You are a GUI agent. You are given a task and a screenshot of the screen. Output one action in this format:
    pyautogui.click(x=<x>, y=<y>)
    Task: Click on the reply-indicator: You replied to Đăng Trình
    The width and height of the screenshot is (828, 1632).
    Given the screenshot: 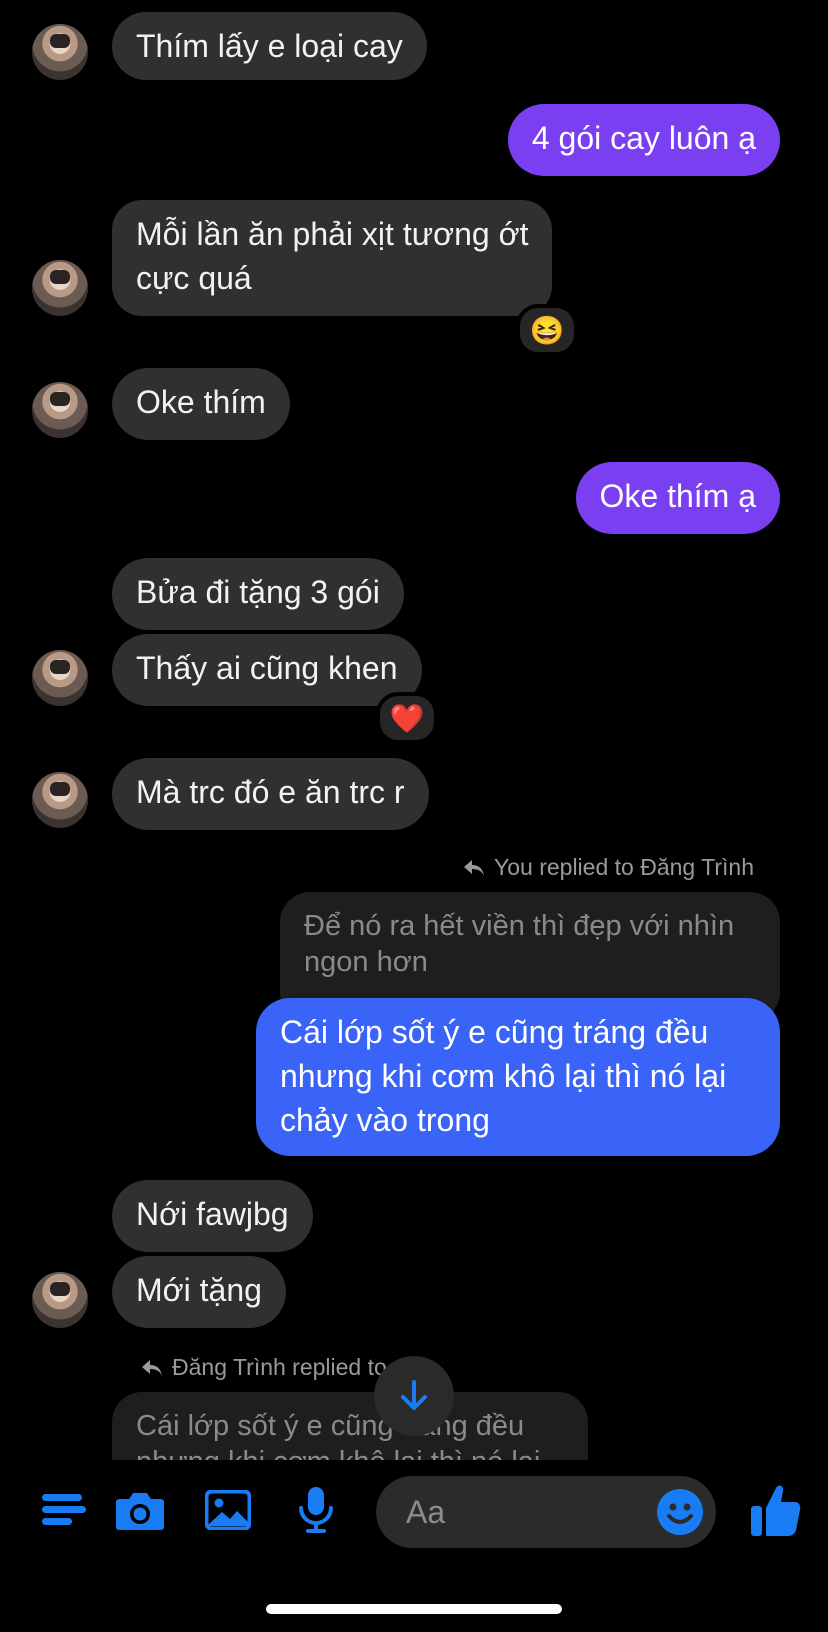 What is the action you would take?
    pyautogui.click(x=608, y=867)
    